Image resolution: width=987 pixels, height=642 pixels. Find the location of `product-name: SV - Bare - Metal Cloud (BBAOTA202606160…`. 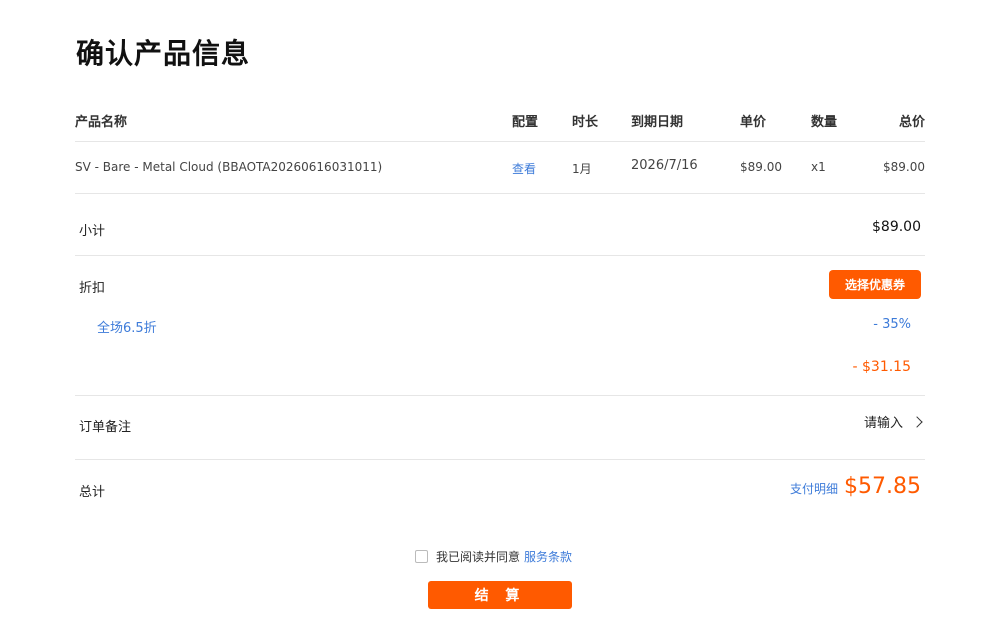

product-name: SV - Bare - Metal Cloud (BBAOTA202606160… is located at coordinates (229, 167).